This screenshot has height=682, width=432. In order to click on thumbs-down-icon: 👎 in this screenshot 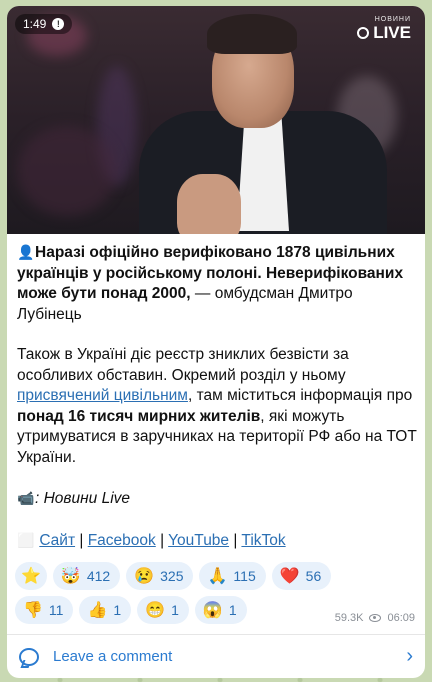, I will do `click(33, 610)`.